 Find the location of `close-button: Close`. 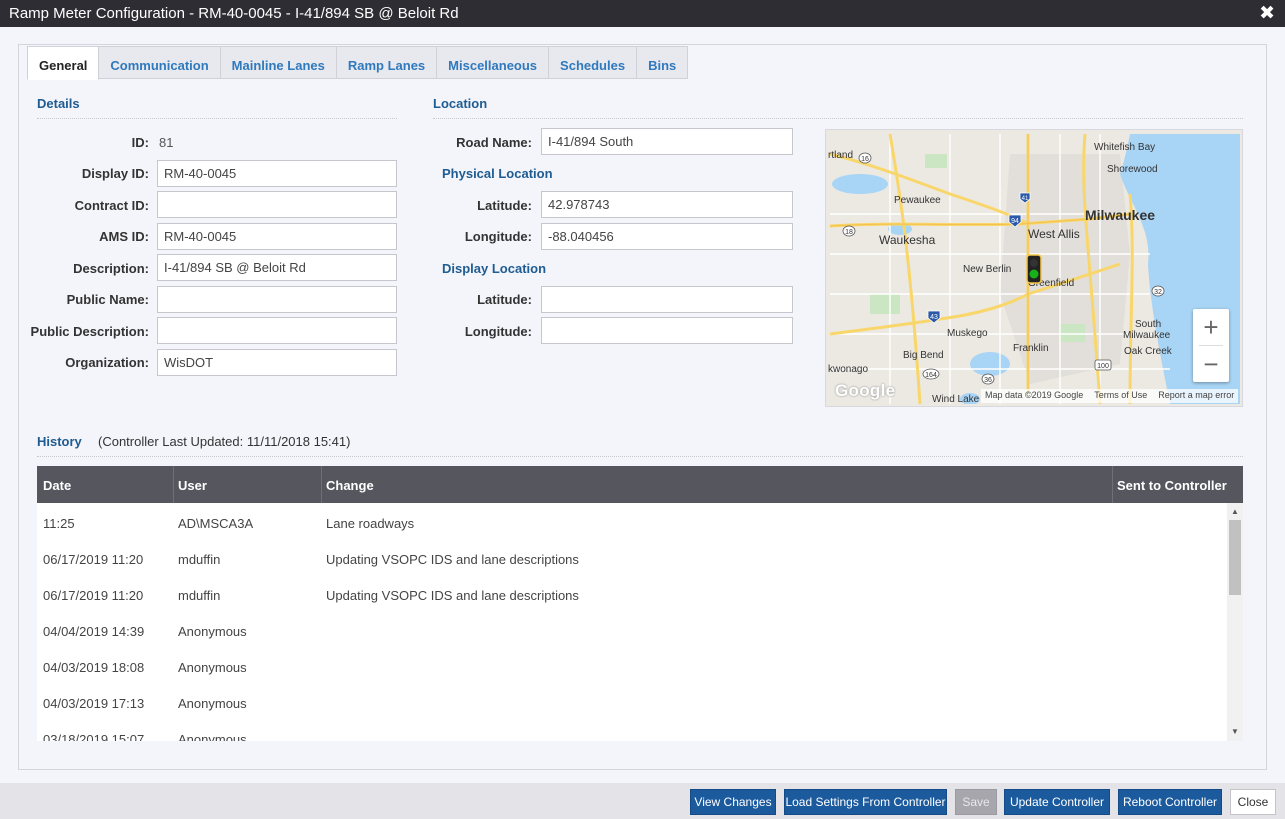

close-button: Close is located at coordinates (1253, 802).